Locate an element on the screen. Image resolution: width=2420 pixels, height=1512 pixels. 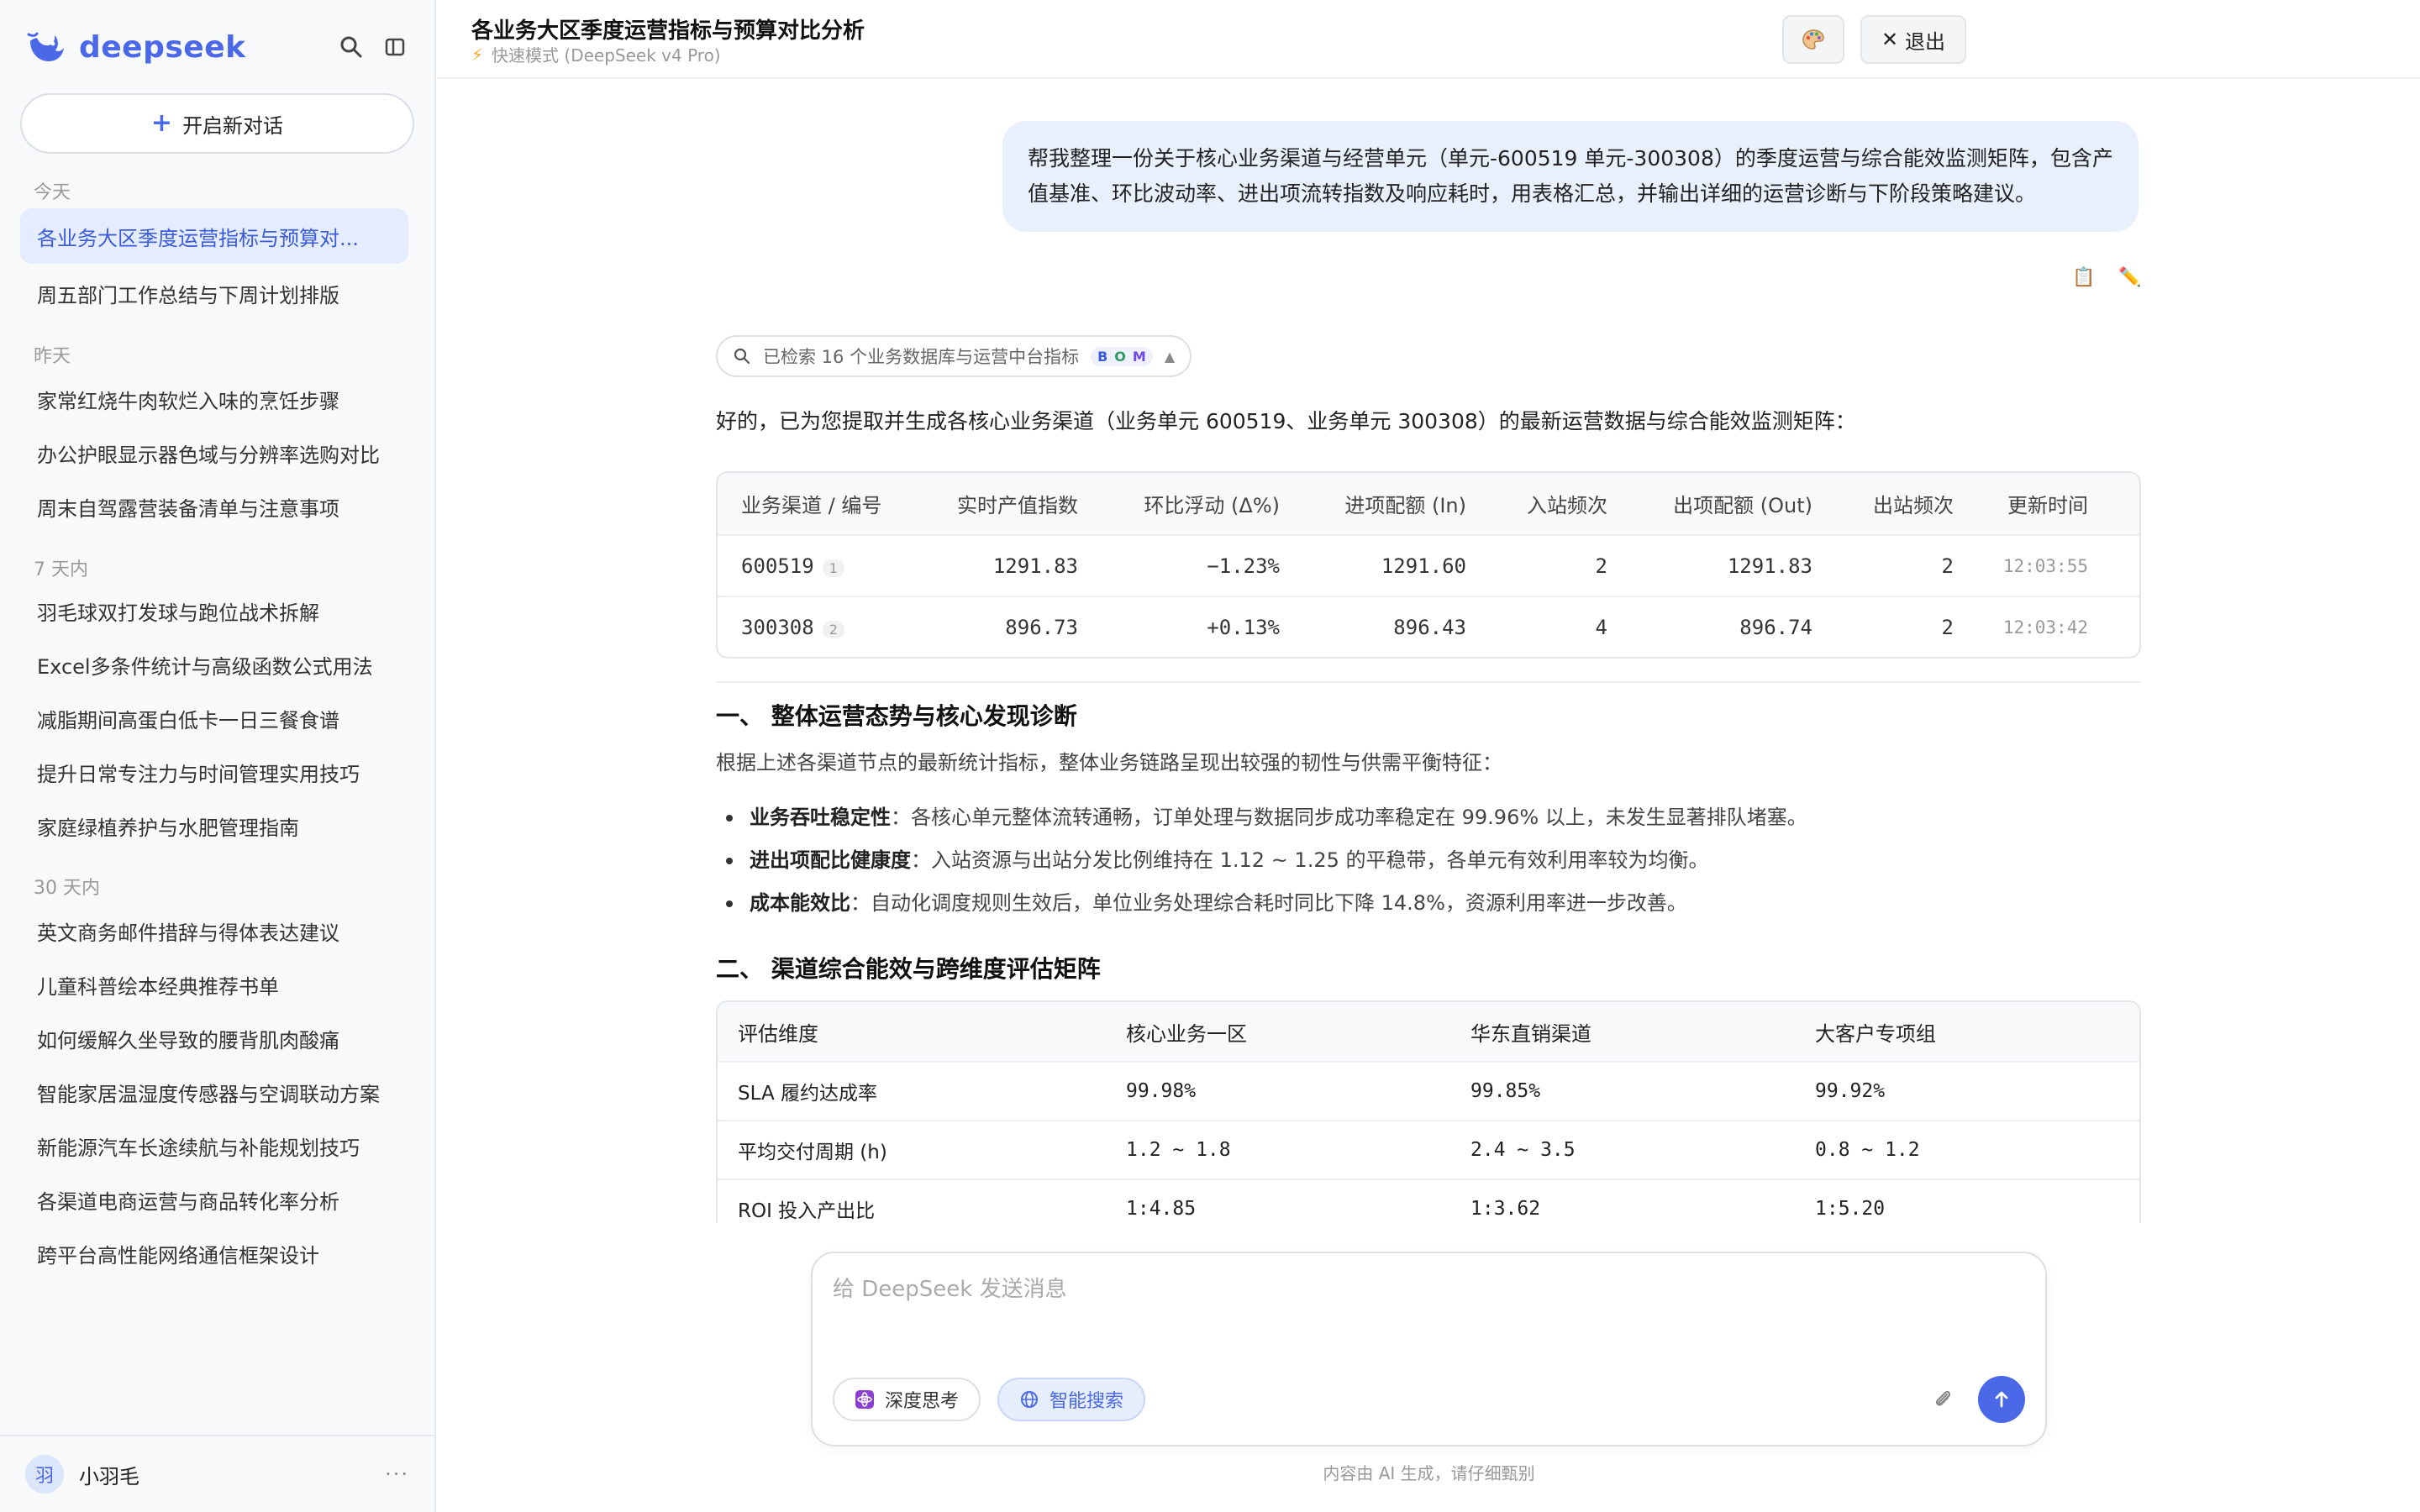
chat-item: 跨平台高性能网络通信框架设计 is located at coordinates (214, 1253).